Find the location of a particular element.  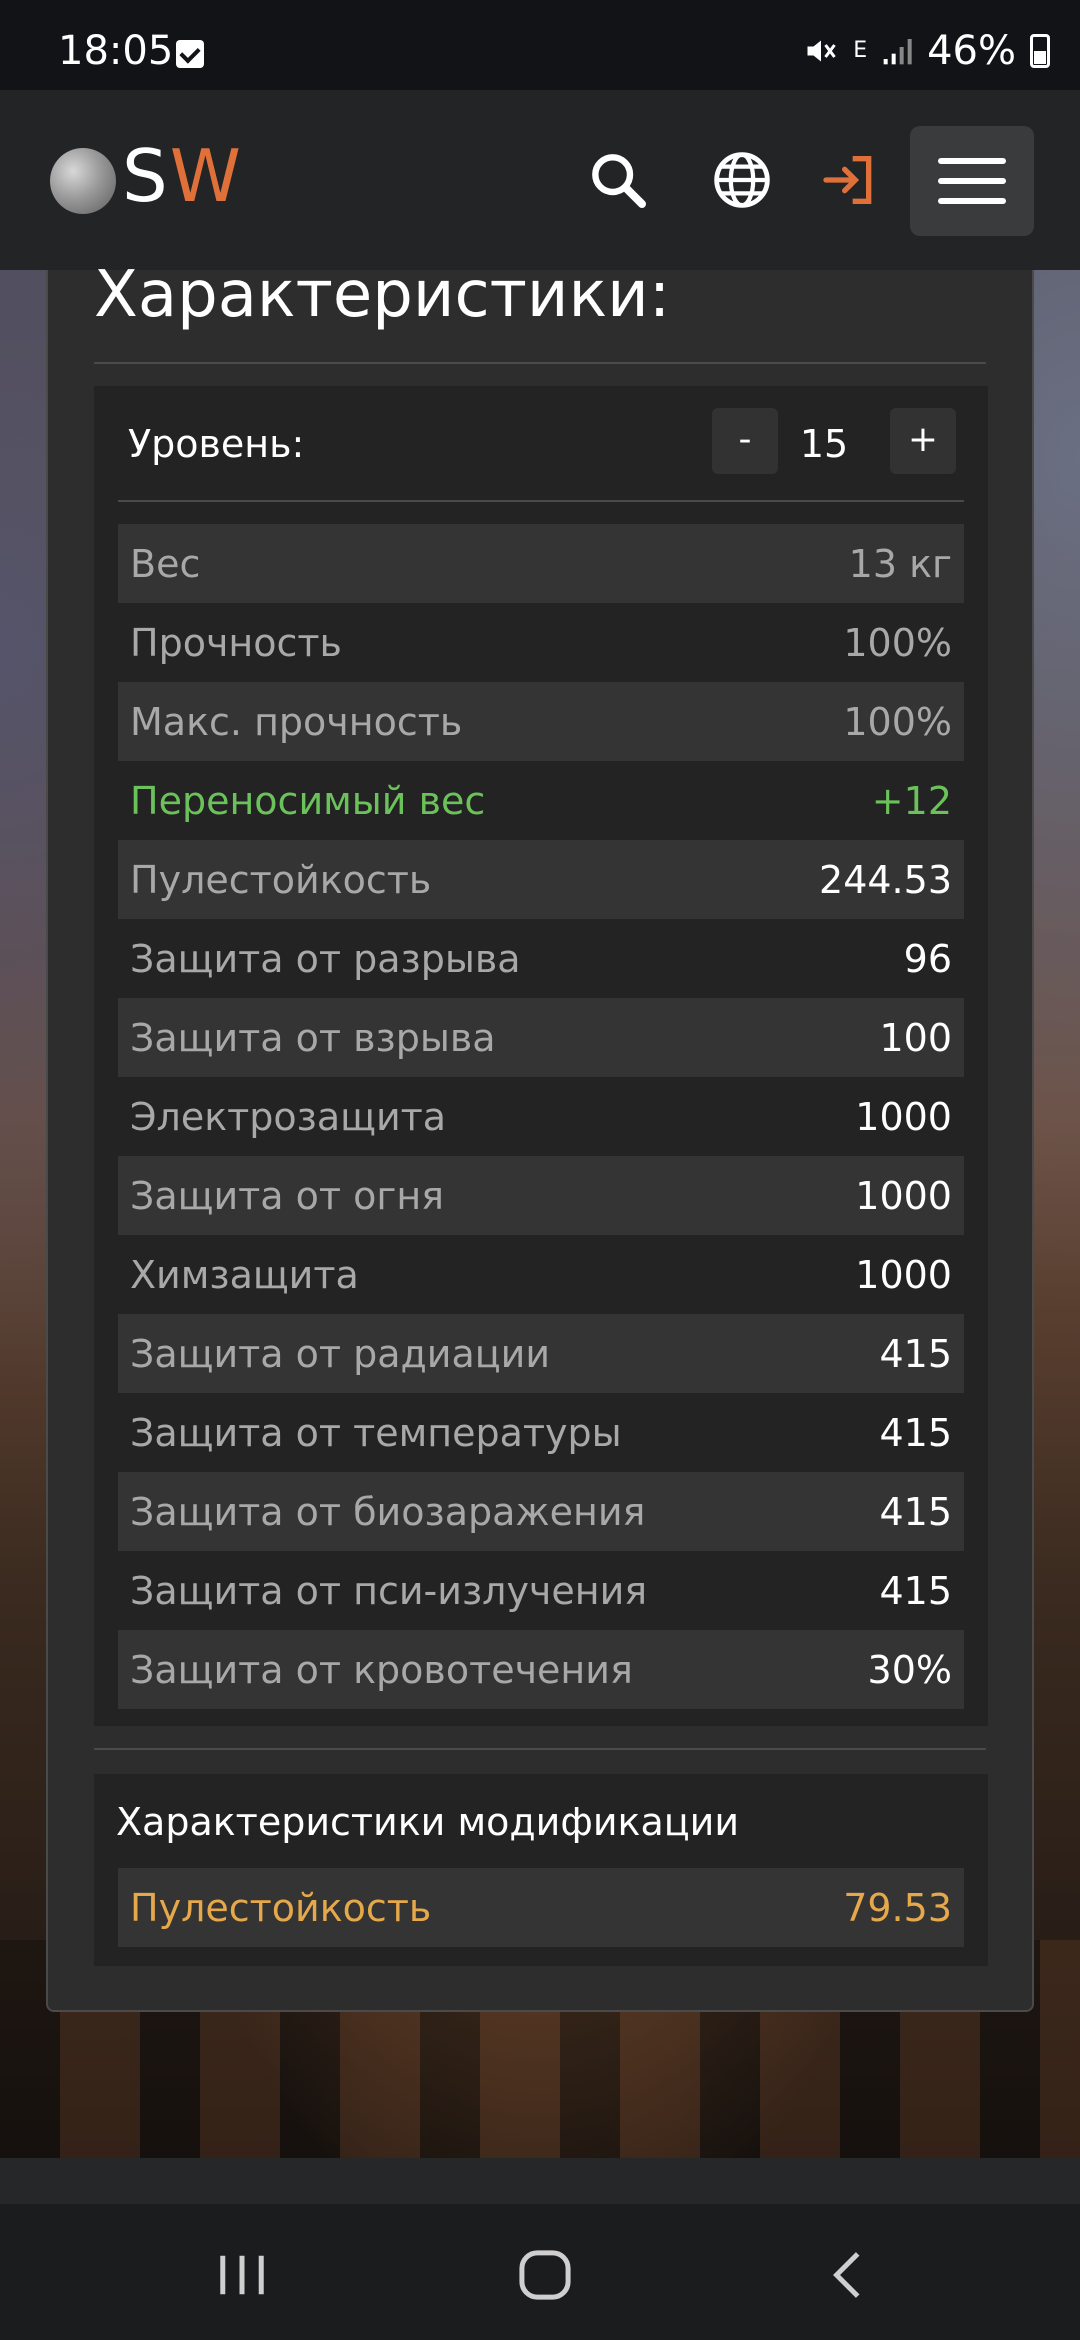

stat-row-rupture-protection: Защита от разрыва 96 is located at coordinates (541, 958).